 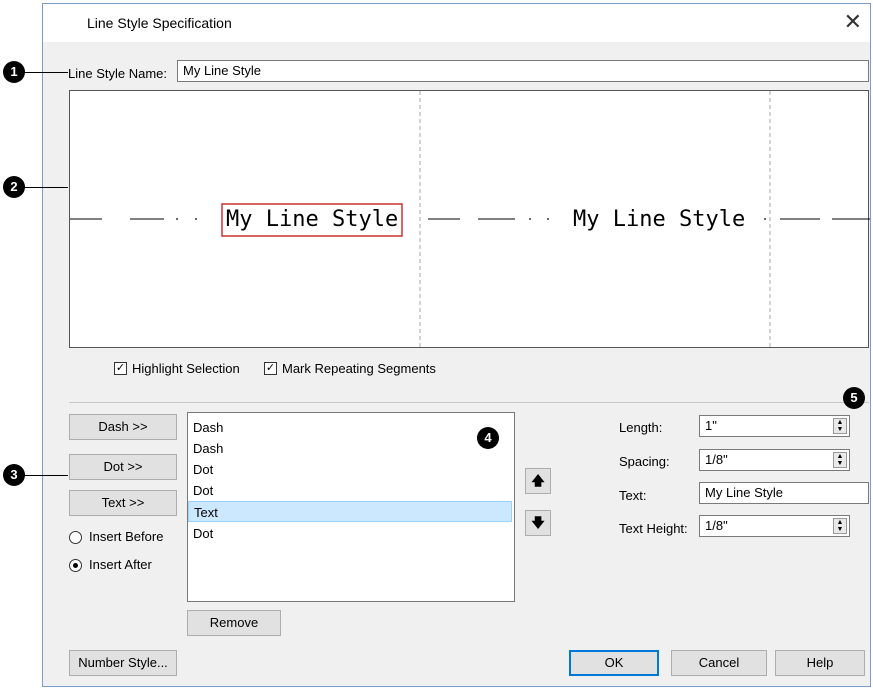 I want to click on spacing-spinner: ▲ ▼, so click(x=840, y=460).